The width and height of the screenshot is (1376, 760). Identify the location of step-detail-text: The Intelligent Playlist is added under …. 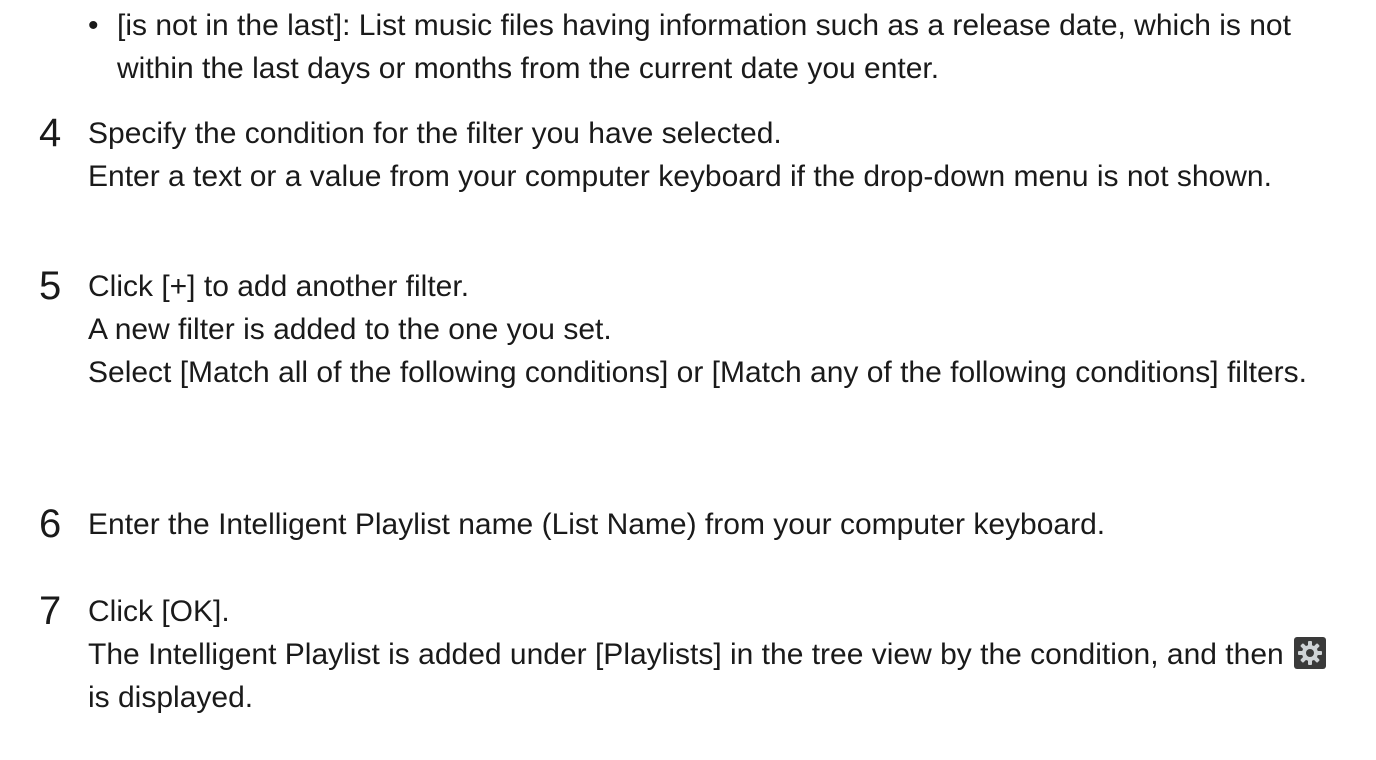
(686, 654).